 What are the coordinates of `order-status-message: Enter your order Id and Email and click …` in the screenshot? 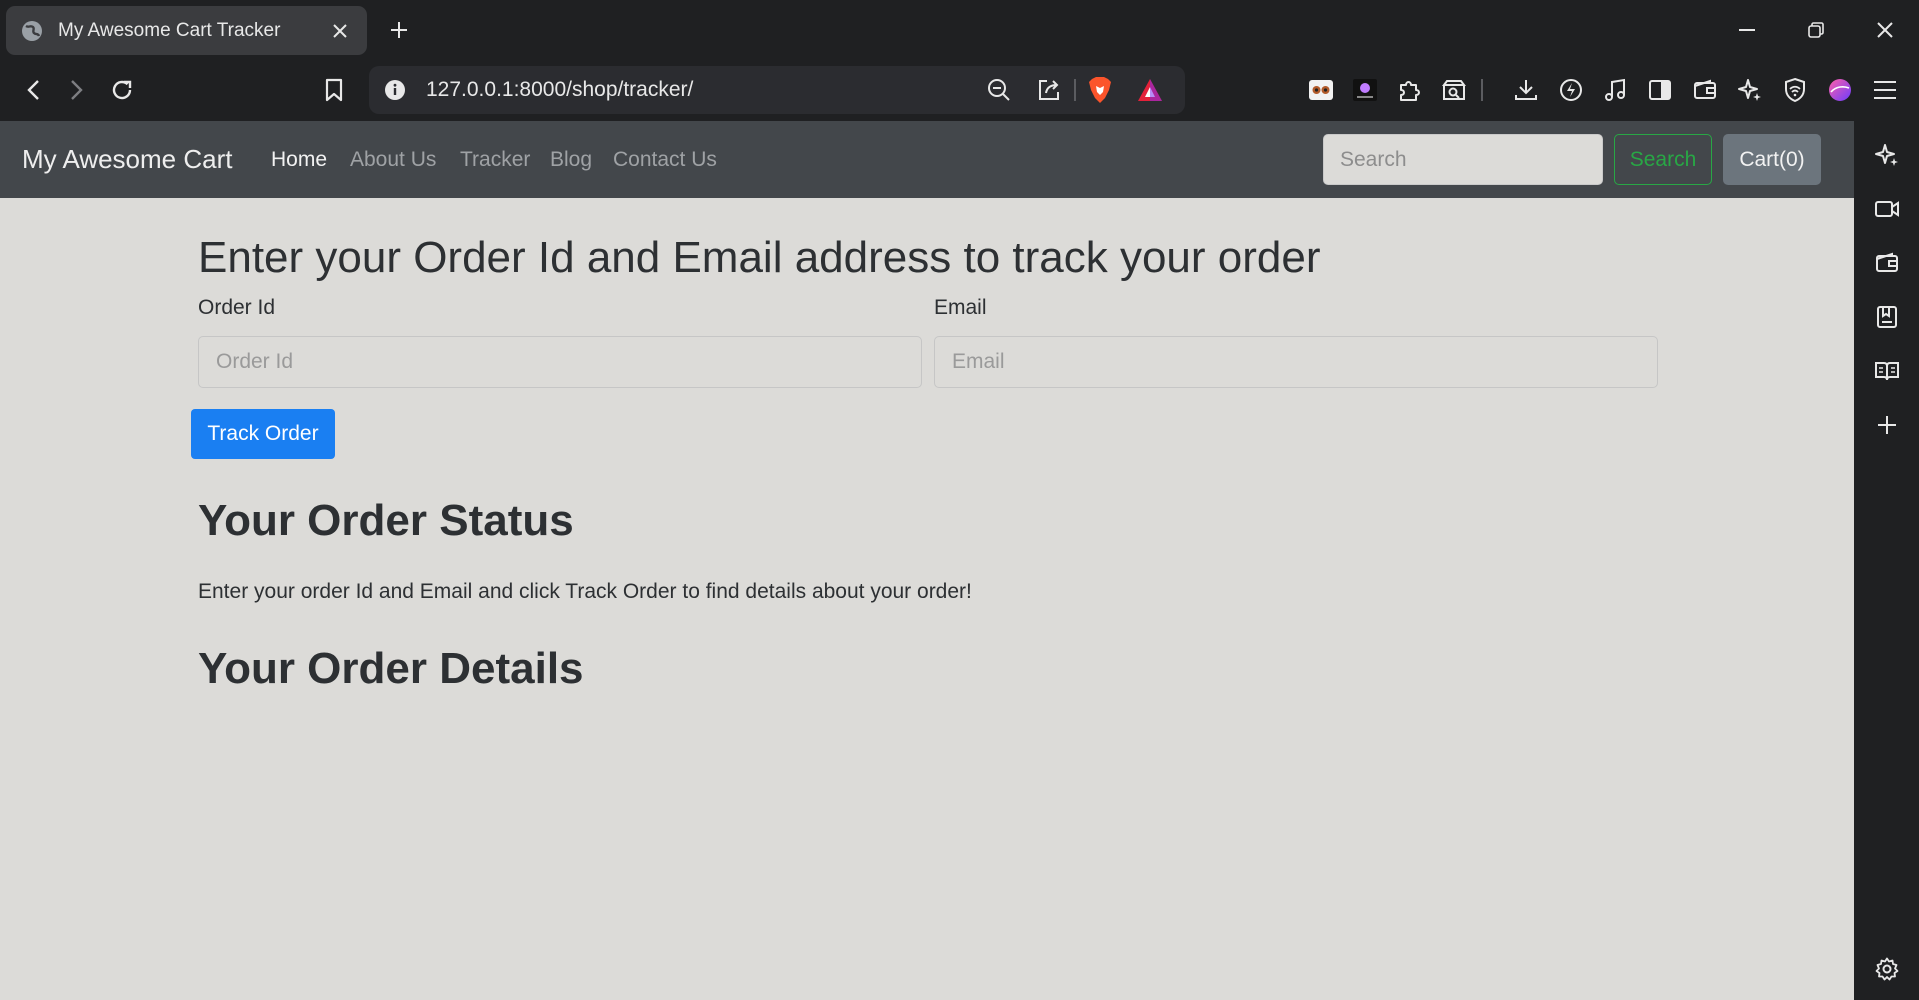 It's located at (585, 591).